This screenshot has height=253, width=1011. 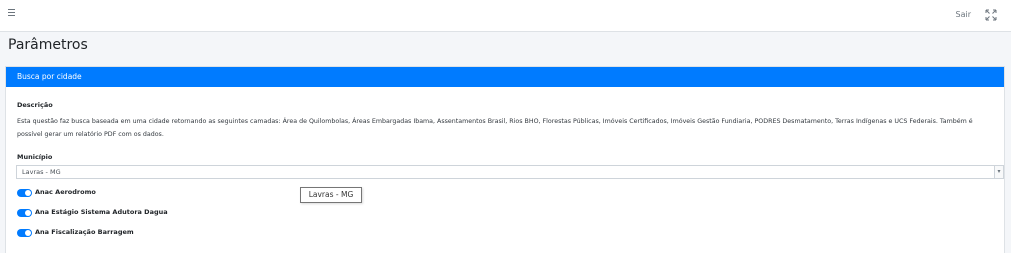 What do you see at coordinates (101, 212) in the screenshot?
I see `toggle-label: Ana Estágio Sistema Adutora Dagua` at bounding box center [101, 212].